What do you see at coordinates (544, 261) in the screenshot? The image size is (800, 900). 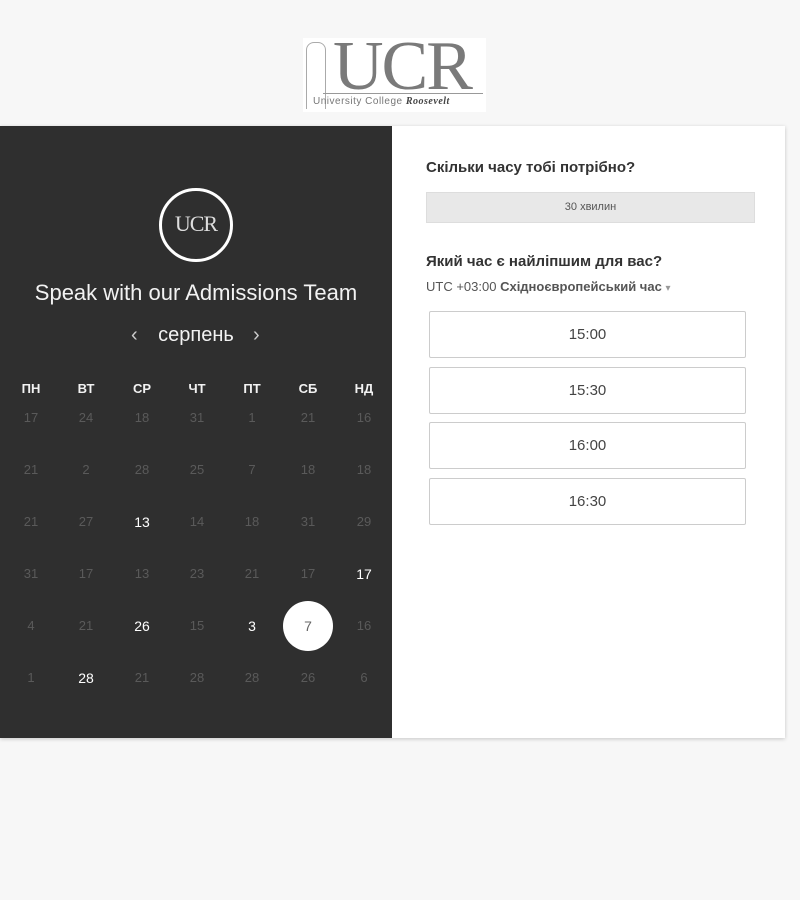 I see `time-question: Який час є найліпшим для вас?` at bounding box center [544, 261].